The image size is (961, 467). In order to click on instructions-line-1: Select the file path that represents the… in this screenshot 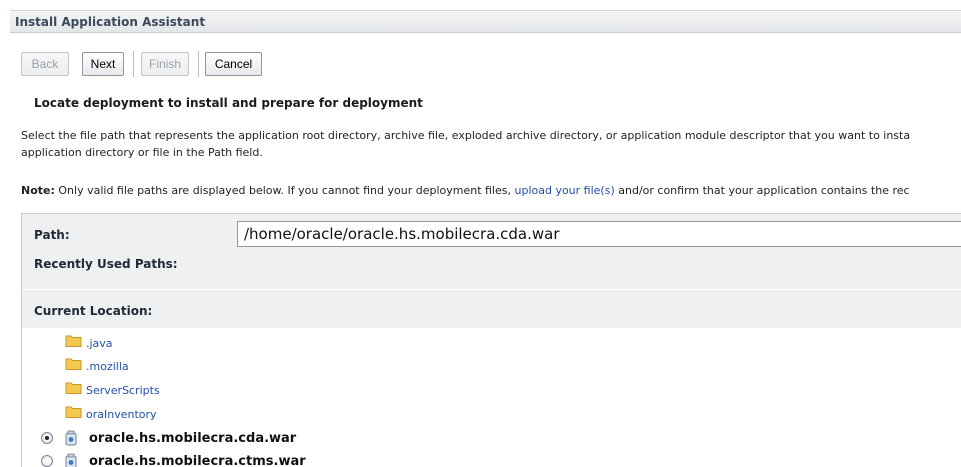, I will do `click(466, 135)`.